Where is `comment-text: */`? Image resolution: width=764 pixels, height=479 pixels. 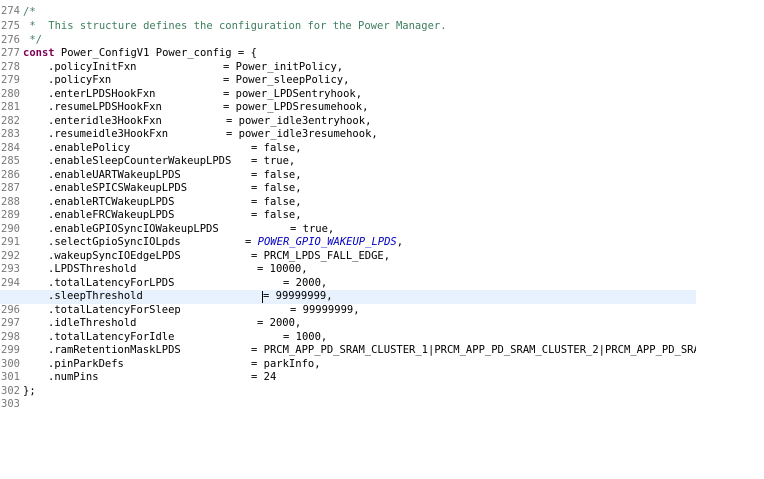
comment-text: */ is located at coordinates (32, 39).